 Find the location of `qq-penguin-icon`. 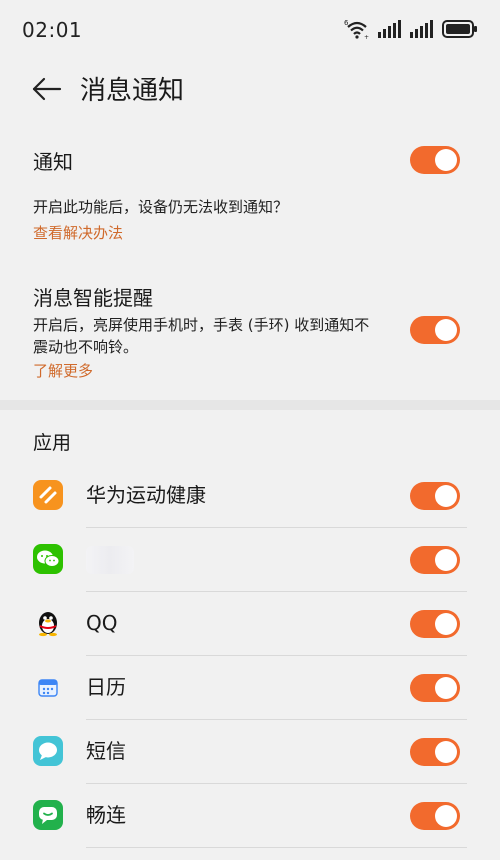

qq-penguin-icon is located at coordinates (48, 623).